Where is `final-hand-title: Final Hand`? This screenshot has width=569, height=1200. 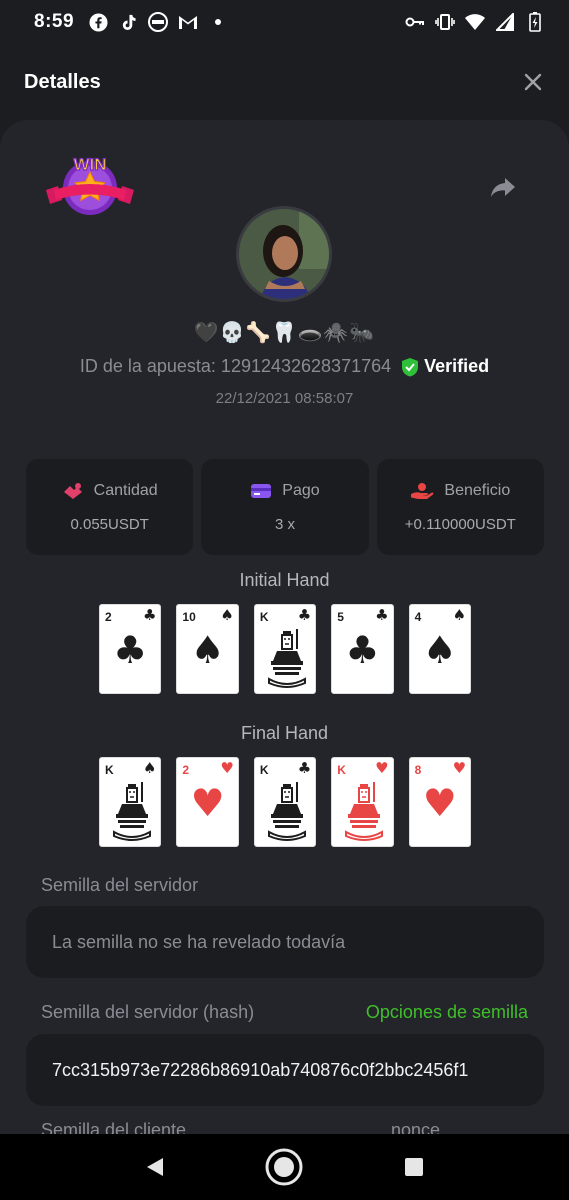 final-hand-title: Final Hand is located at coordinates (284, 733).